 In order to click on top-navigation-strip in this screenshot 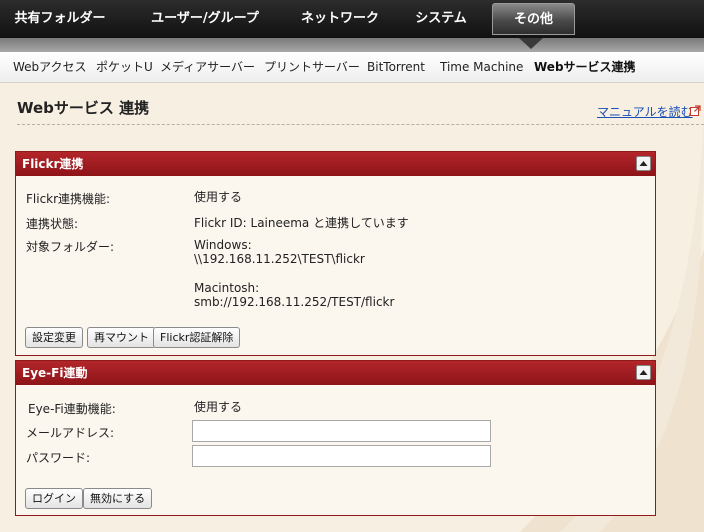, I will do `click(352, 45)`.